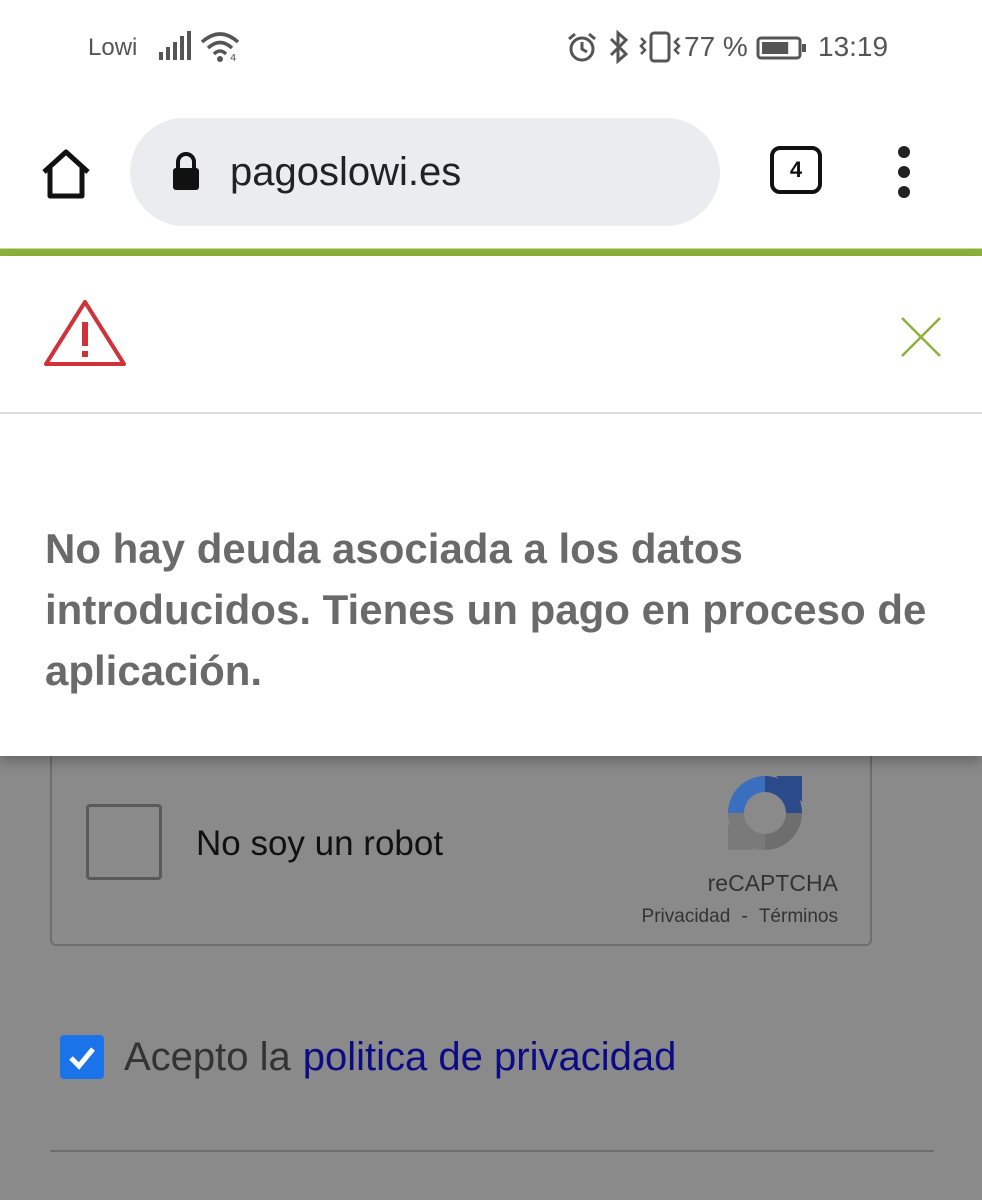 The height and width of the screenshot is (1200, 982). What do you see at coordinates (740, 917) in the screenshot?
I see `recaptcha-links: Privacidad - Términos` at bounding box center [740, 917].